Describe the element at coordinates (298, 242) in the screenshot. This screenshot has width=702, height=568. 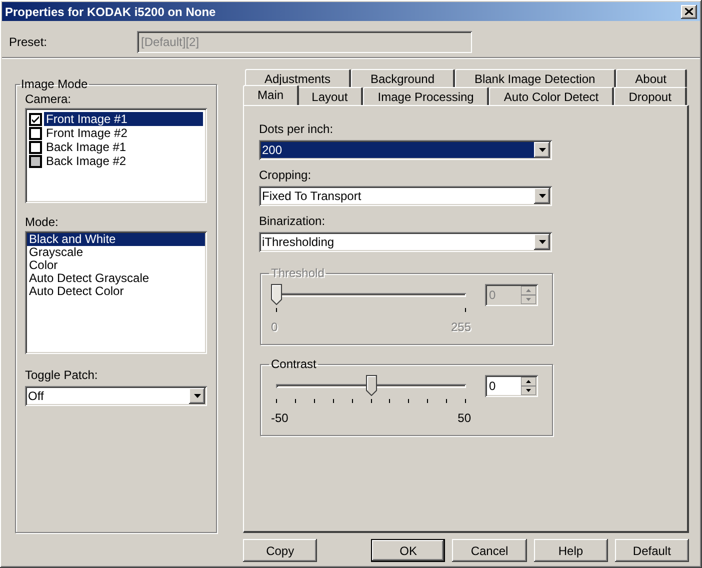
I see `dropdown-value: iThresholding` at that location.